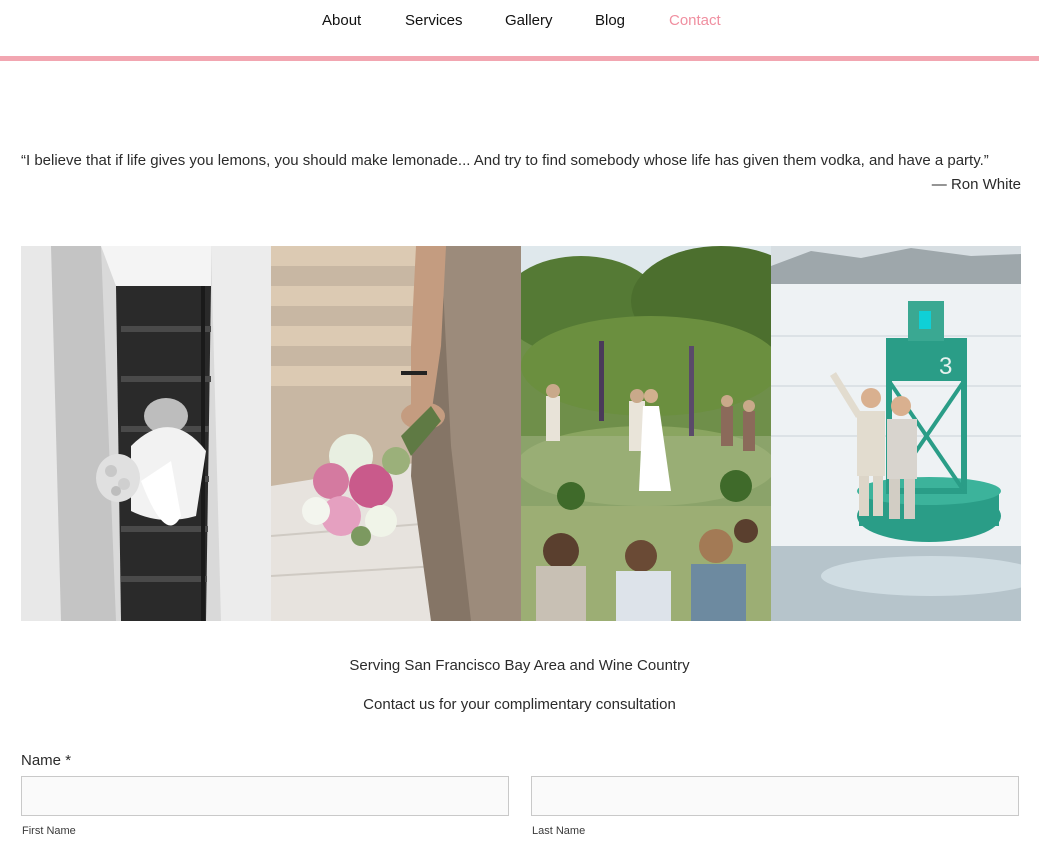 The image size is (1039, 848). What do you see at coordinates (896, 433) in the screenshot?
I see `grooms-on-buoy-photo: 3` at bounding box center [896, 433].